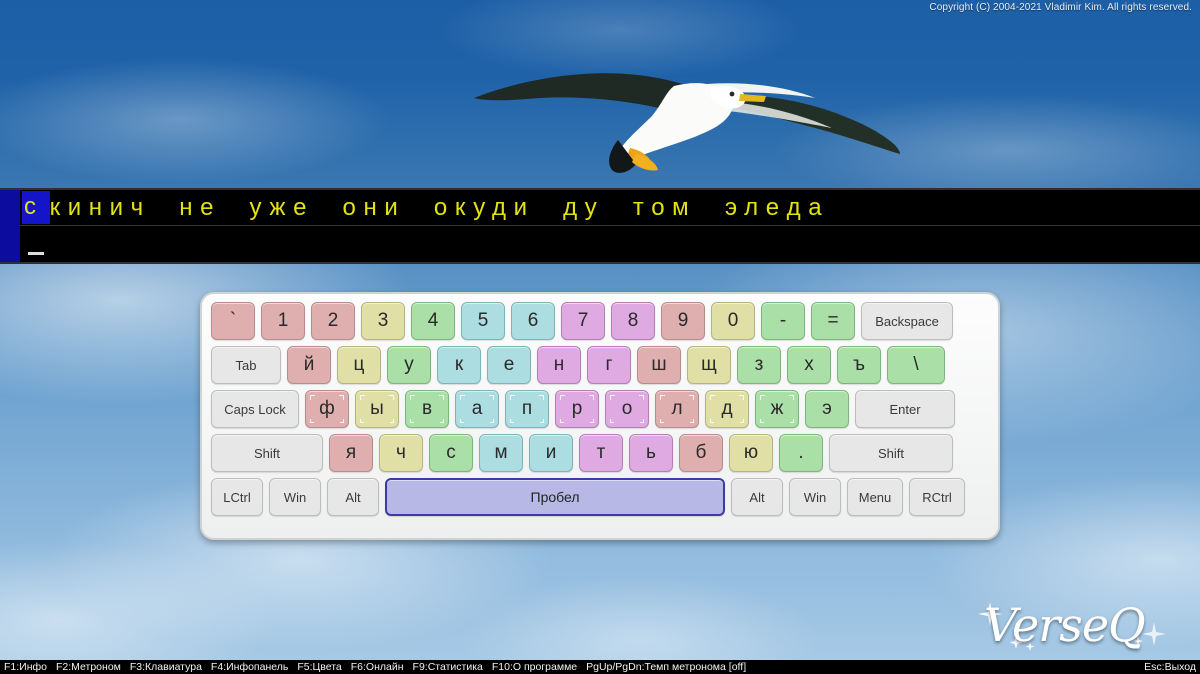  I want to click on key-а: а, so click(477, 409).